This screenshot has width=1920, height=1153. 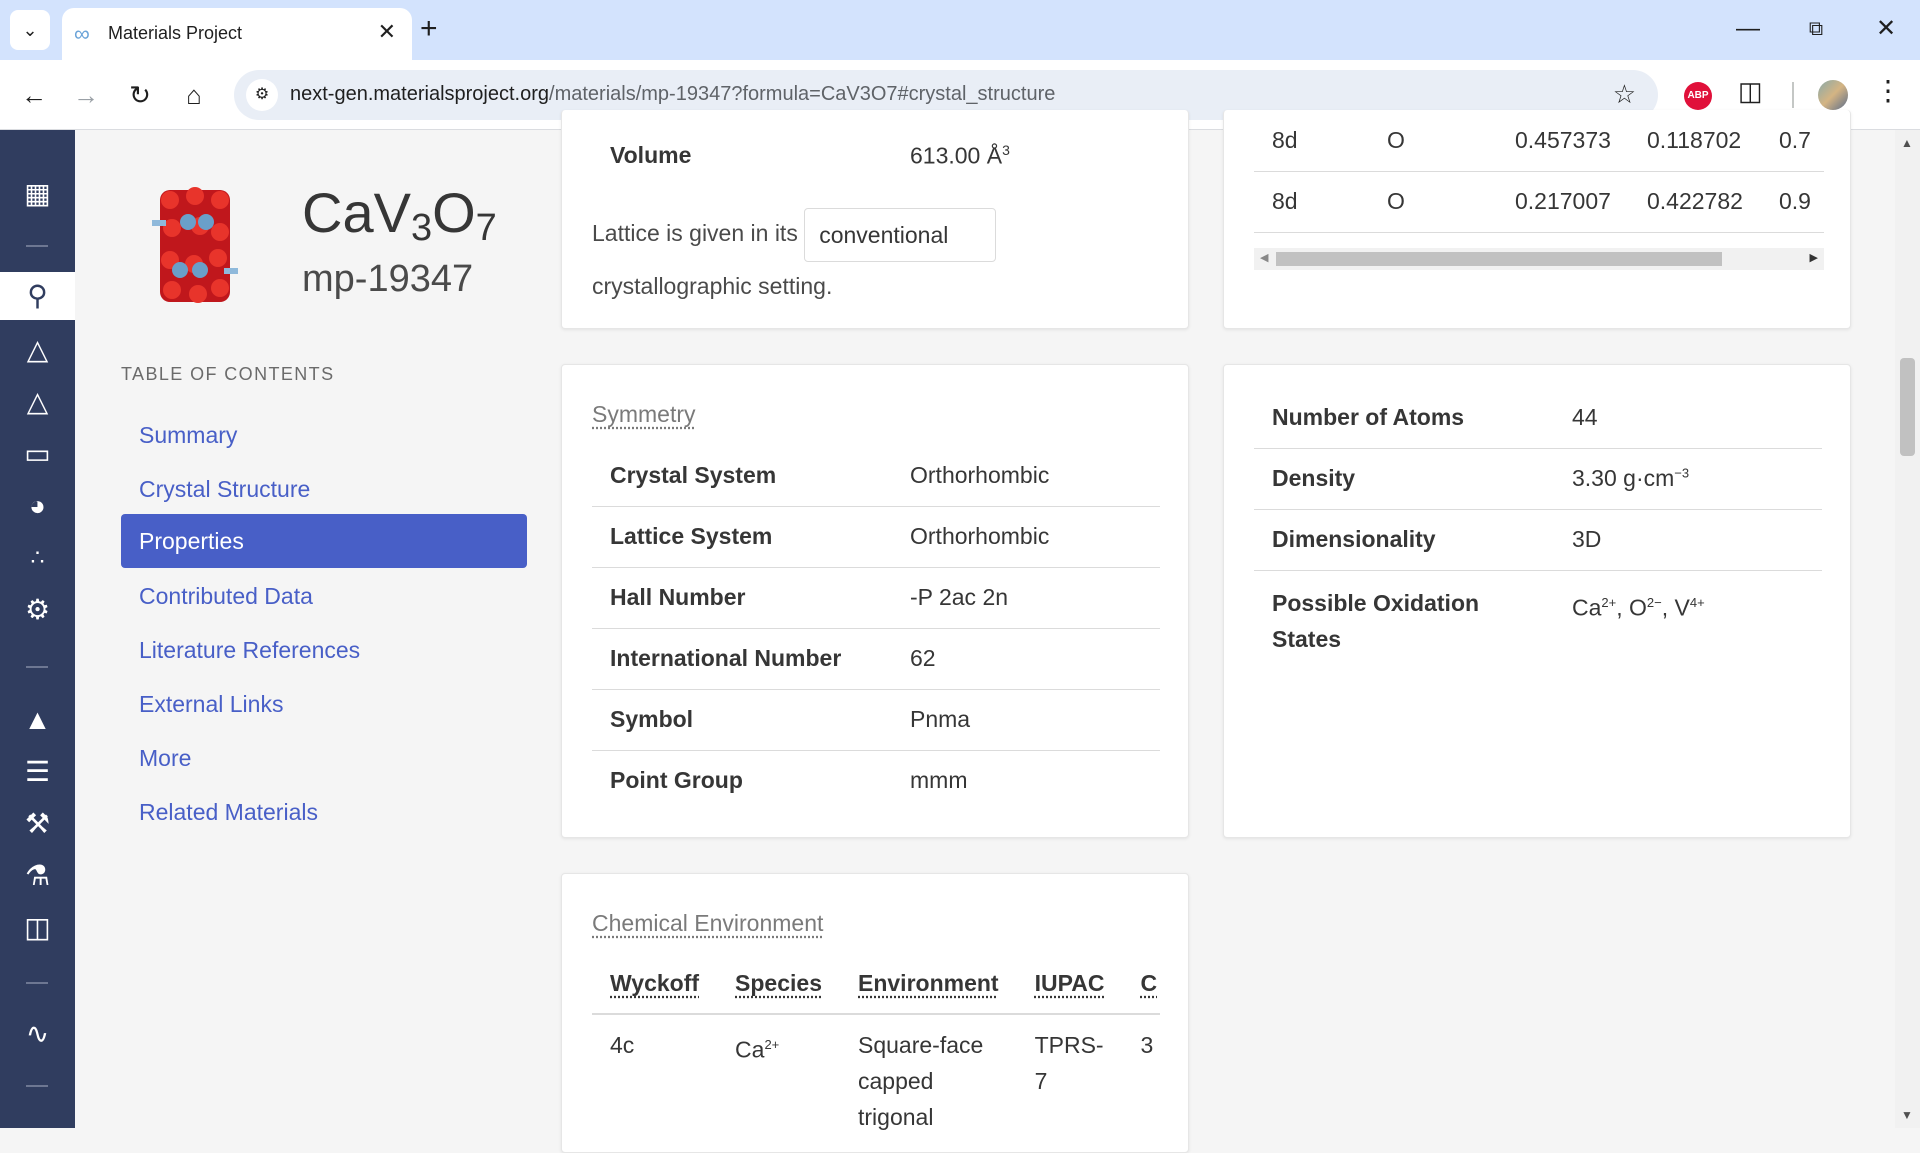 What do you see at coordinates (1688, 479) in the screenshot?
I see `density-value: 3.30 g·cm−3` at bounding box center [1688, 479].